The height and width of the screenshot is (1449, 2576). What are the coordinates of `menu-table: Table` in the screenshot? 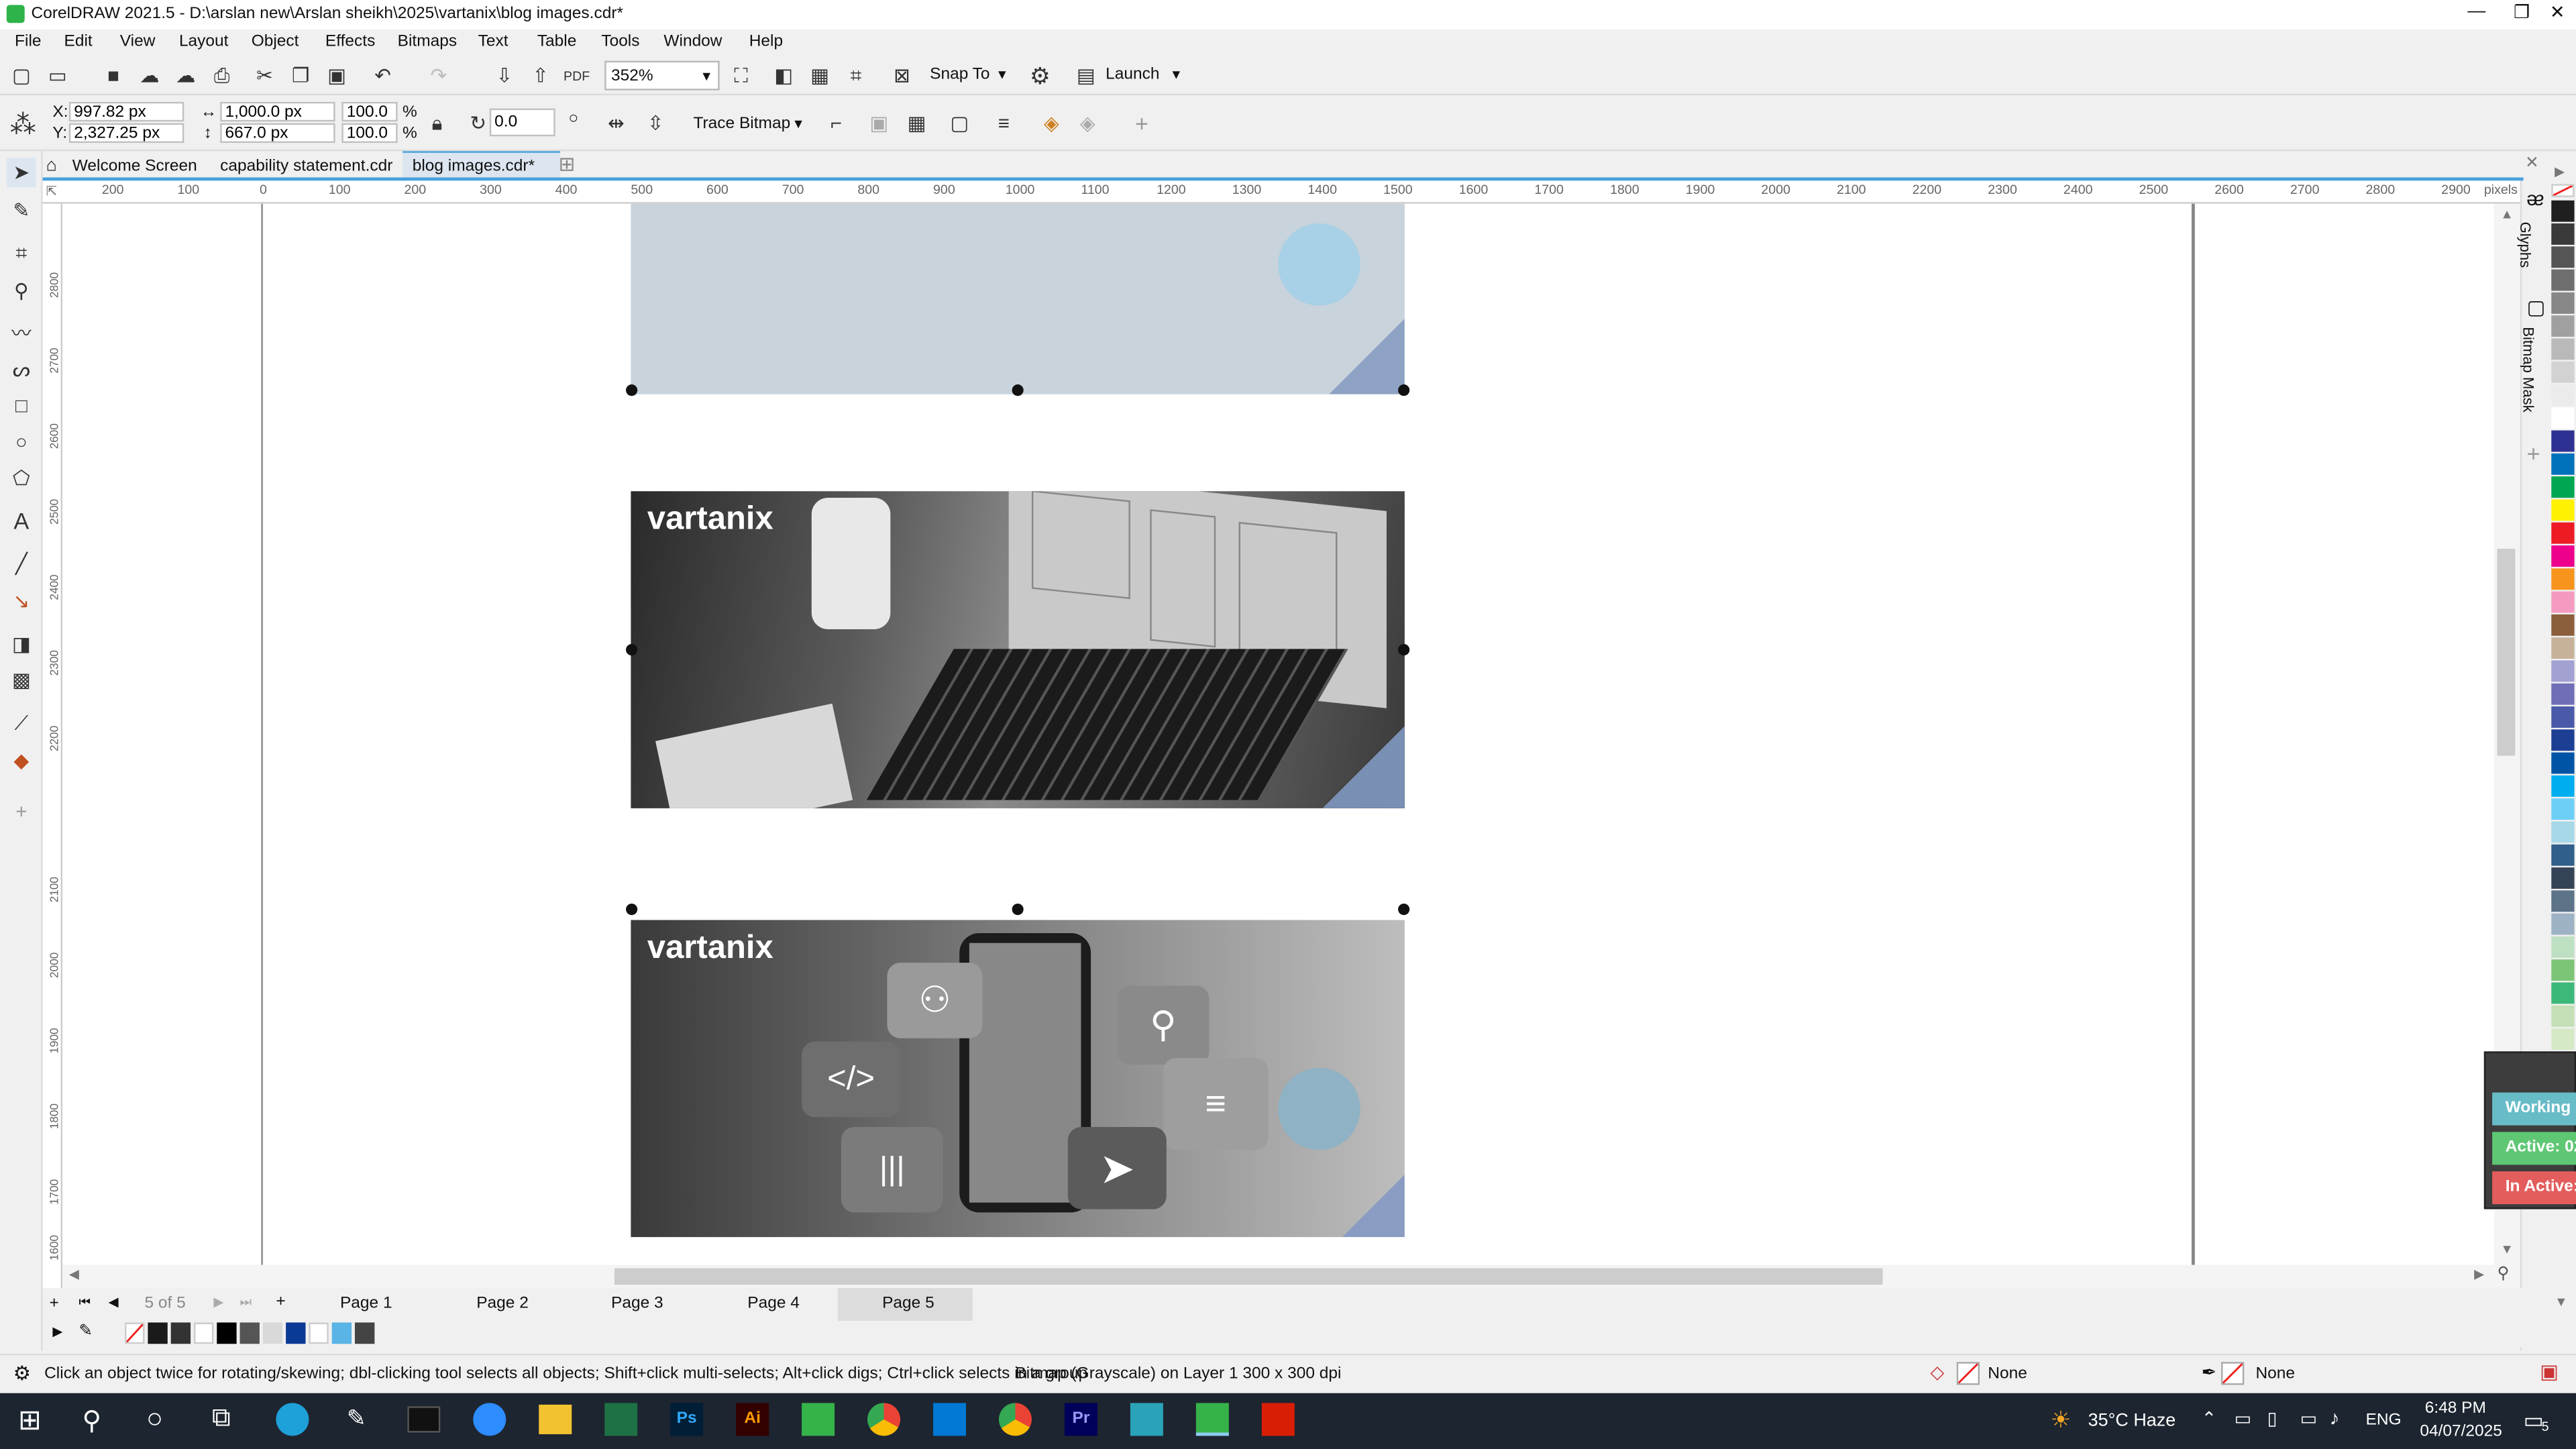 It's located at (557, 42).